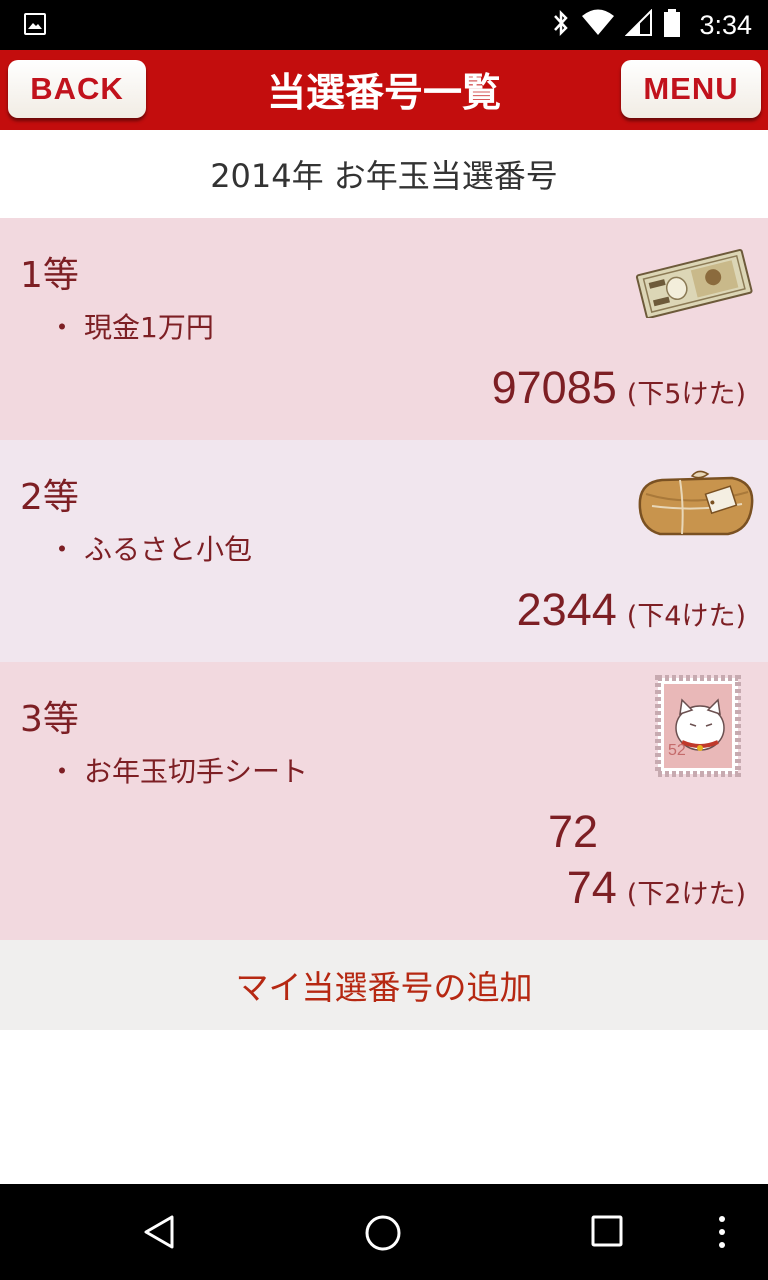  I want to click on battery-icon, so click(672, 25).